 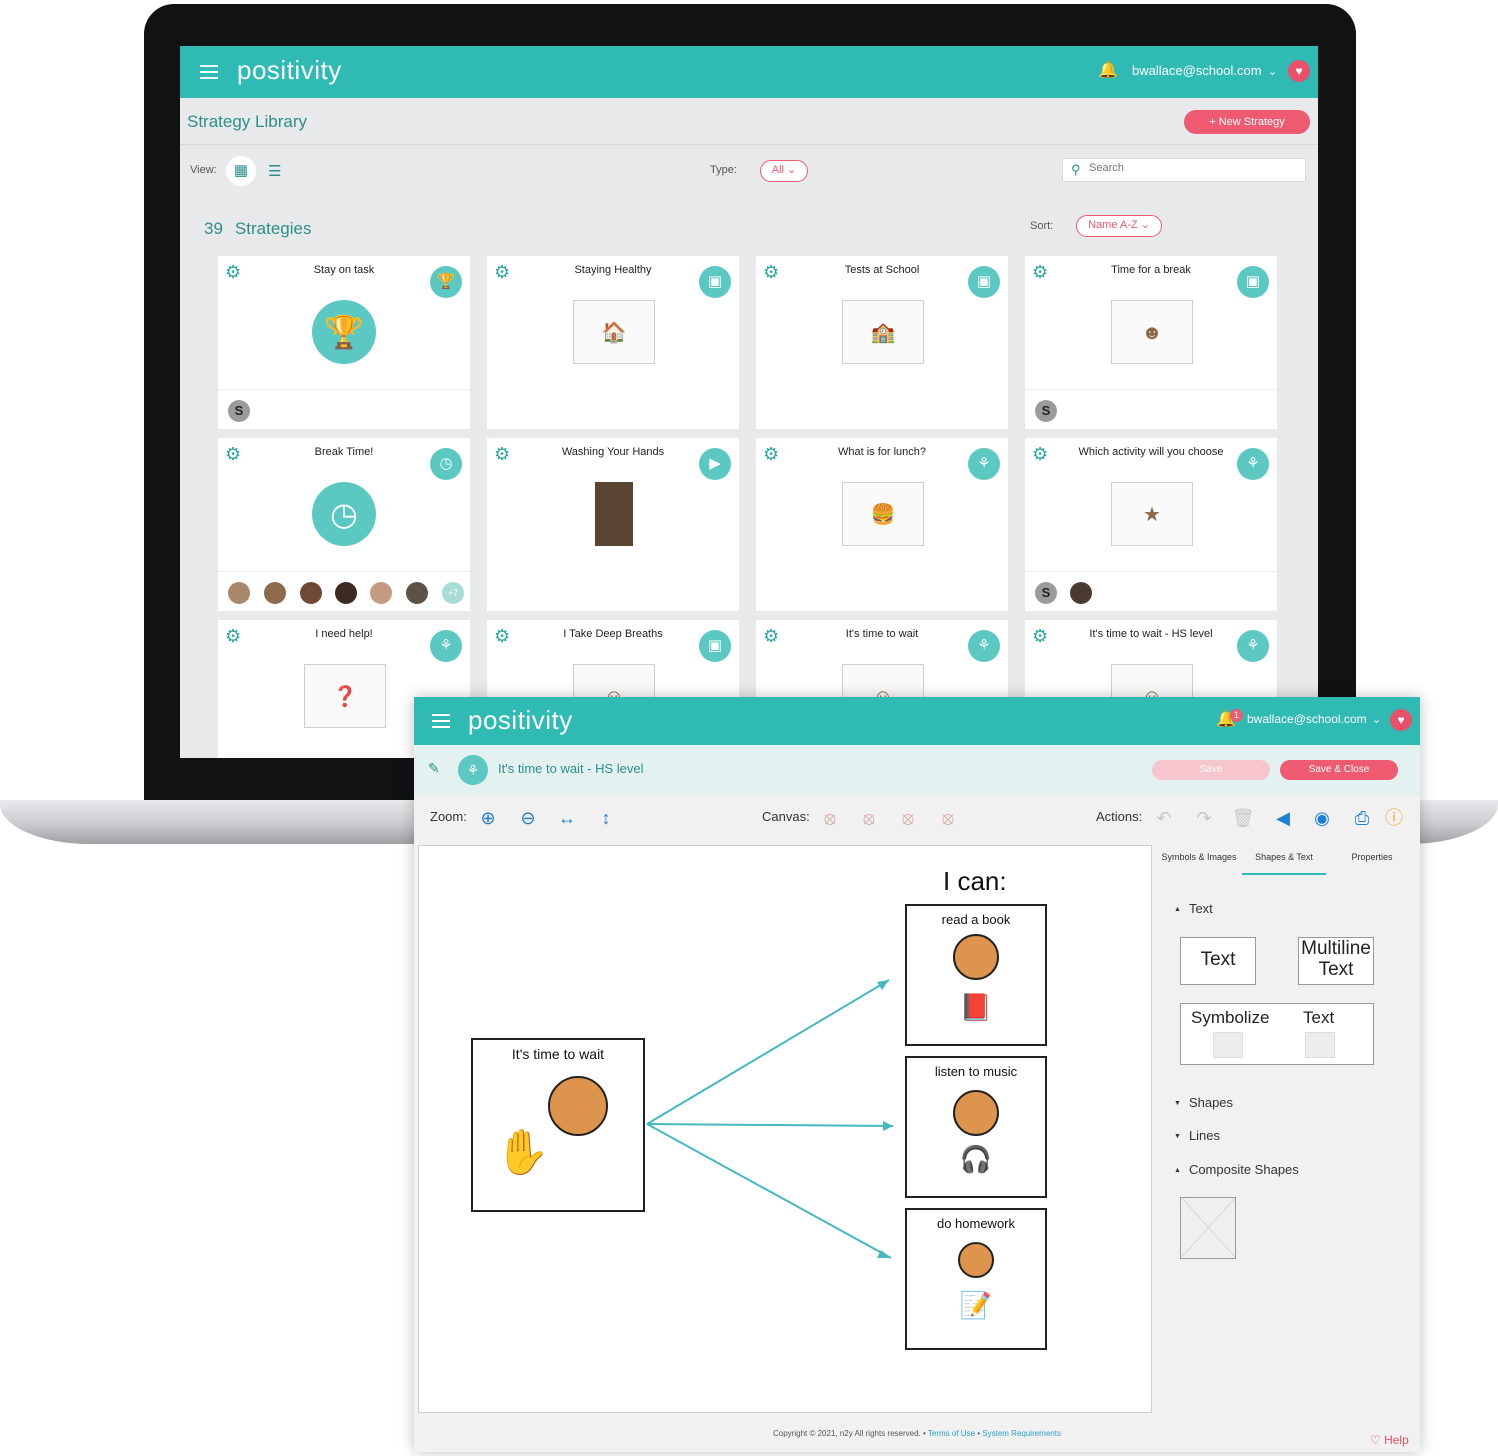 I want to click on more-avatars-badge: +7, so click(x=453, y=593).